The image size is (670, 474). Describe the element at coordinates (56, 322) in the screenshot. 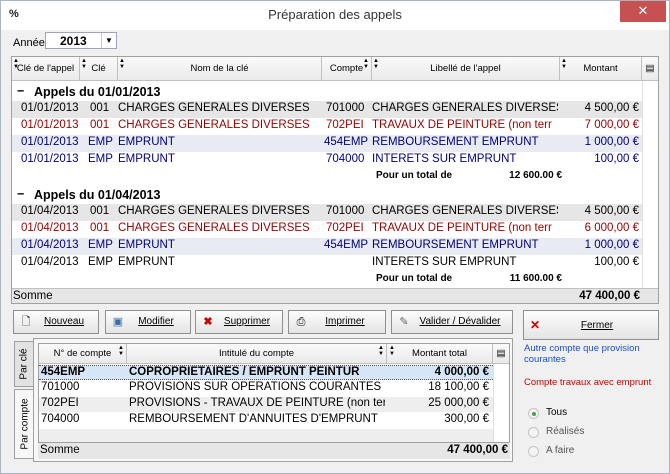

I see `new-button: 🗋 Nouveau` at that location.